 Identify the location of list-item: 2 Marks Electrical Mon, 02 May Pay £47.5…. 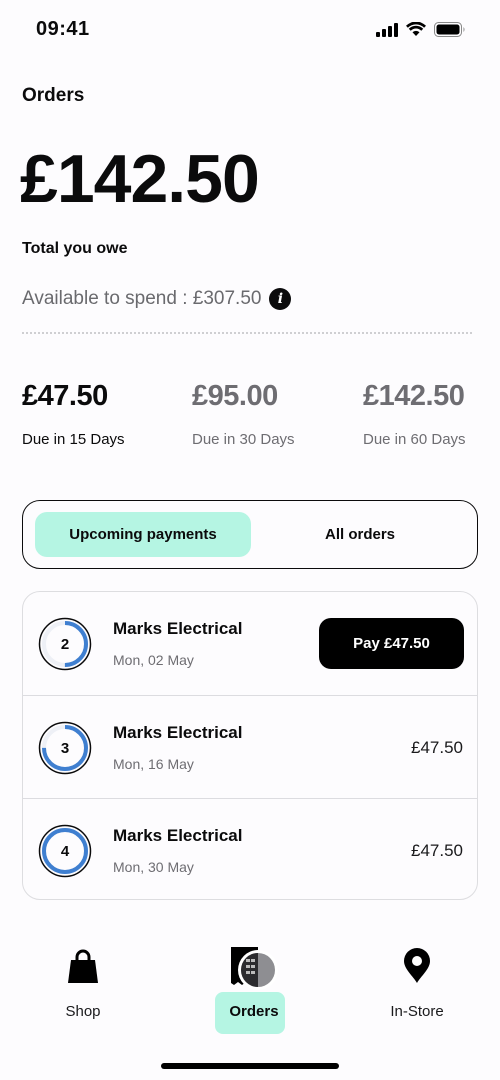
(250, 643).